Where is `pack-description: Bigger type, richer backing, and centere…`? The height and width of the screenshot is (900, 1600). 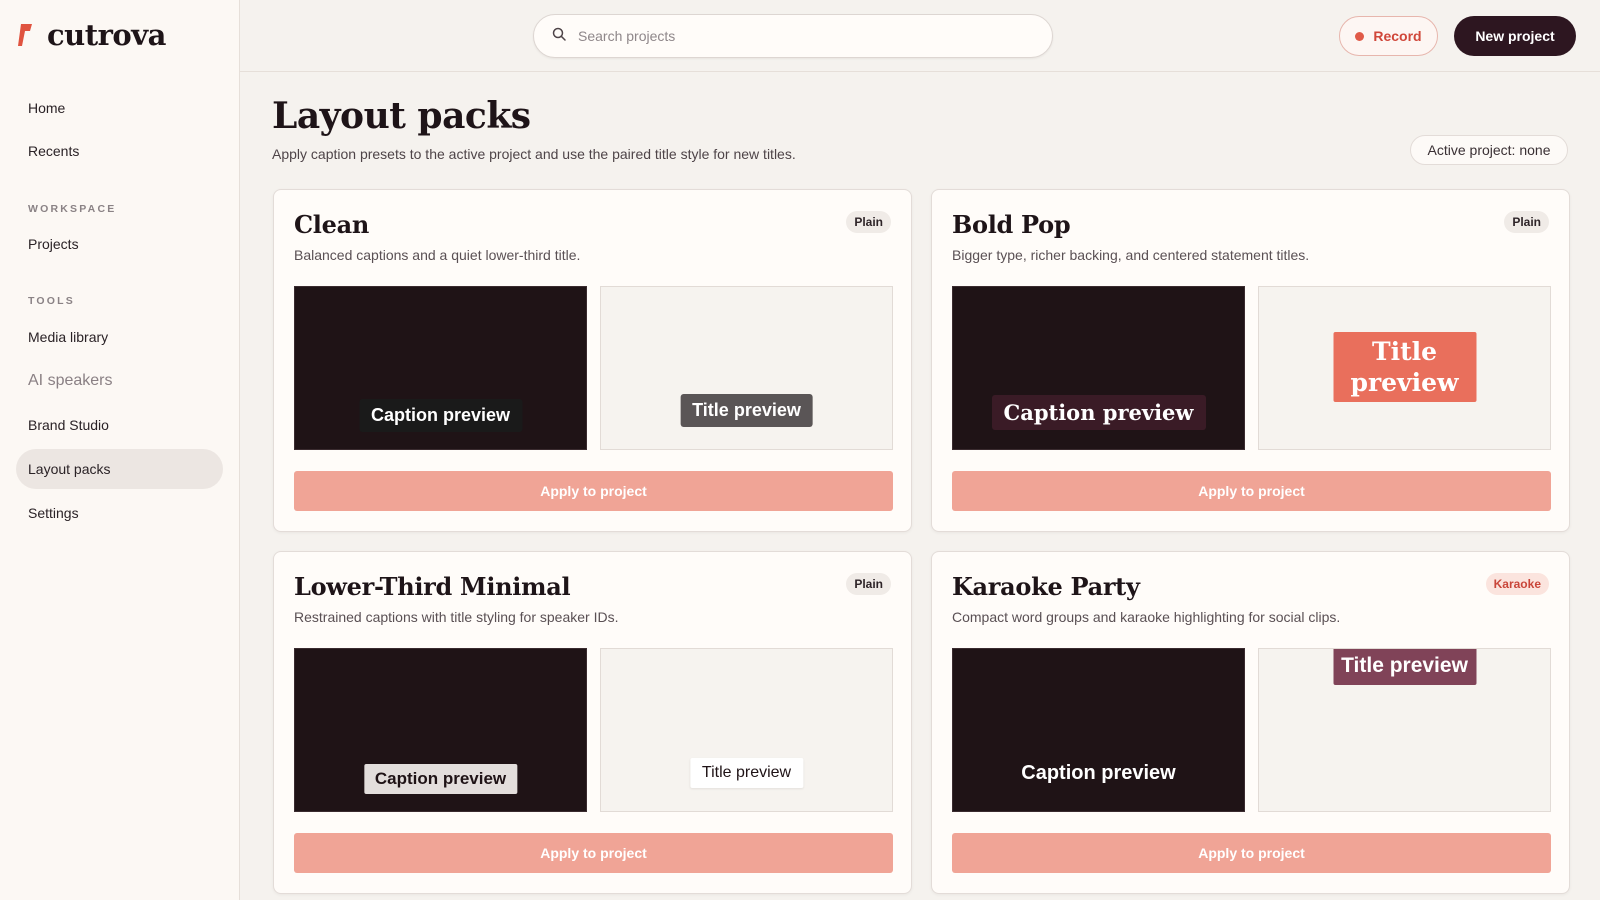
pack-description: Bigger type, richer backing, and centere… is located at coordinates (1131, 255).